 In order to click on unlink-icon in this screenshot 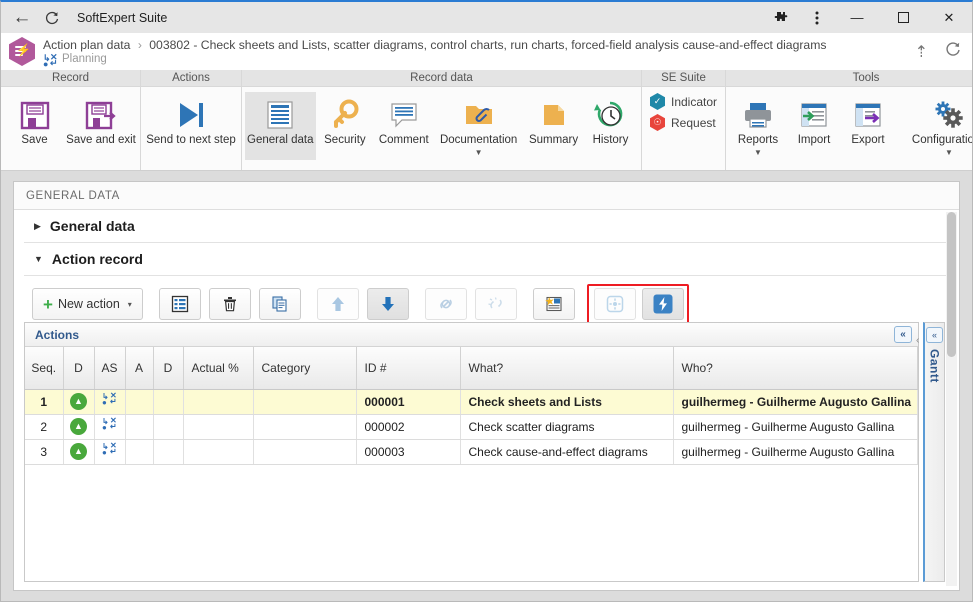, I will do `click(495, 303)`.